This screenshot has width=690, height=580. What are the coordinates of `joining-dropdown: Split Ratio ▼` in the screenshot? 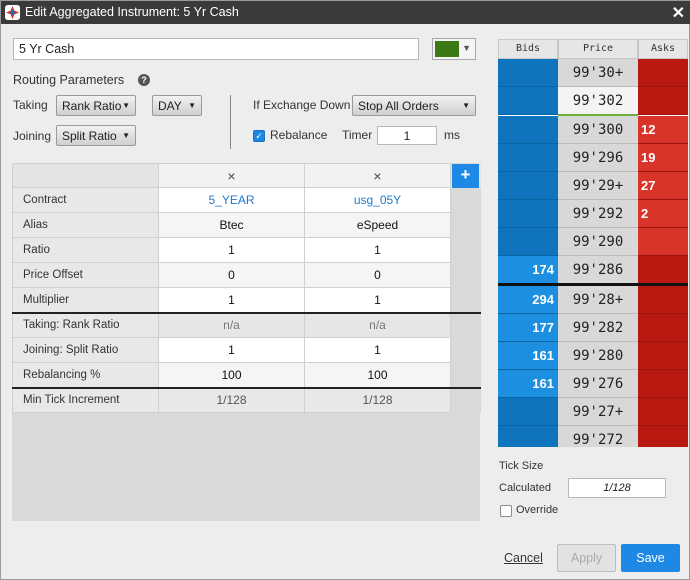 It's located at (96, 135).